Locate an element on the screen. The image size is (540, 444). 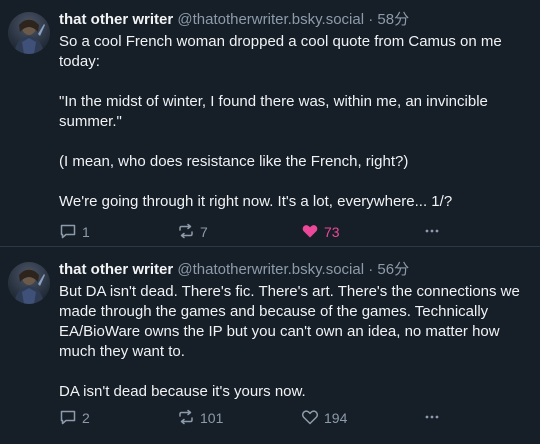
post-timestamp: 58分 is located at coordinates (393, 19).